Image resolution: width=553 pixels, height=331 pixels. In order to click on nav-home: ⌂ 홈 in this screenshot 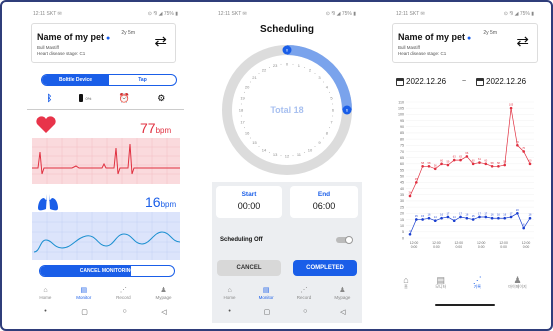, I will do `click(405, 283)`.